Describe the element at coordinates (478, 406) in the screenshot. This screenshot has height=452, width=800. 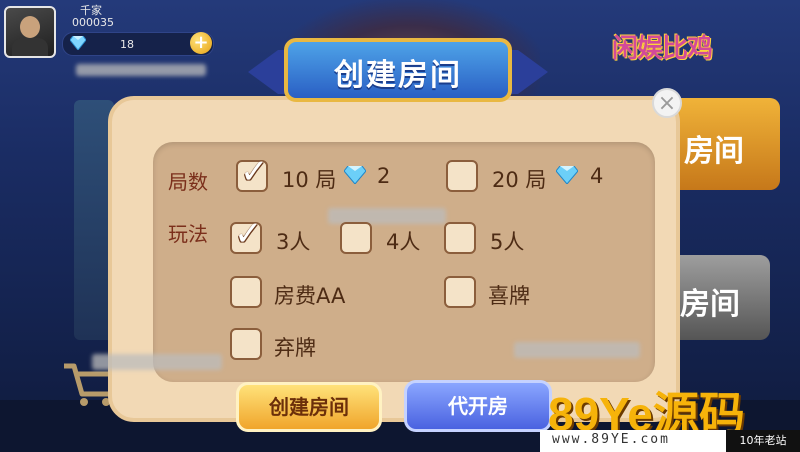
I see `proxy-open-room-button: 代开房` at that location.